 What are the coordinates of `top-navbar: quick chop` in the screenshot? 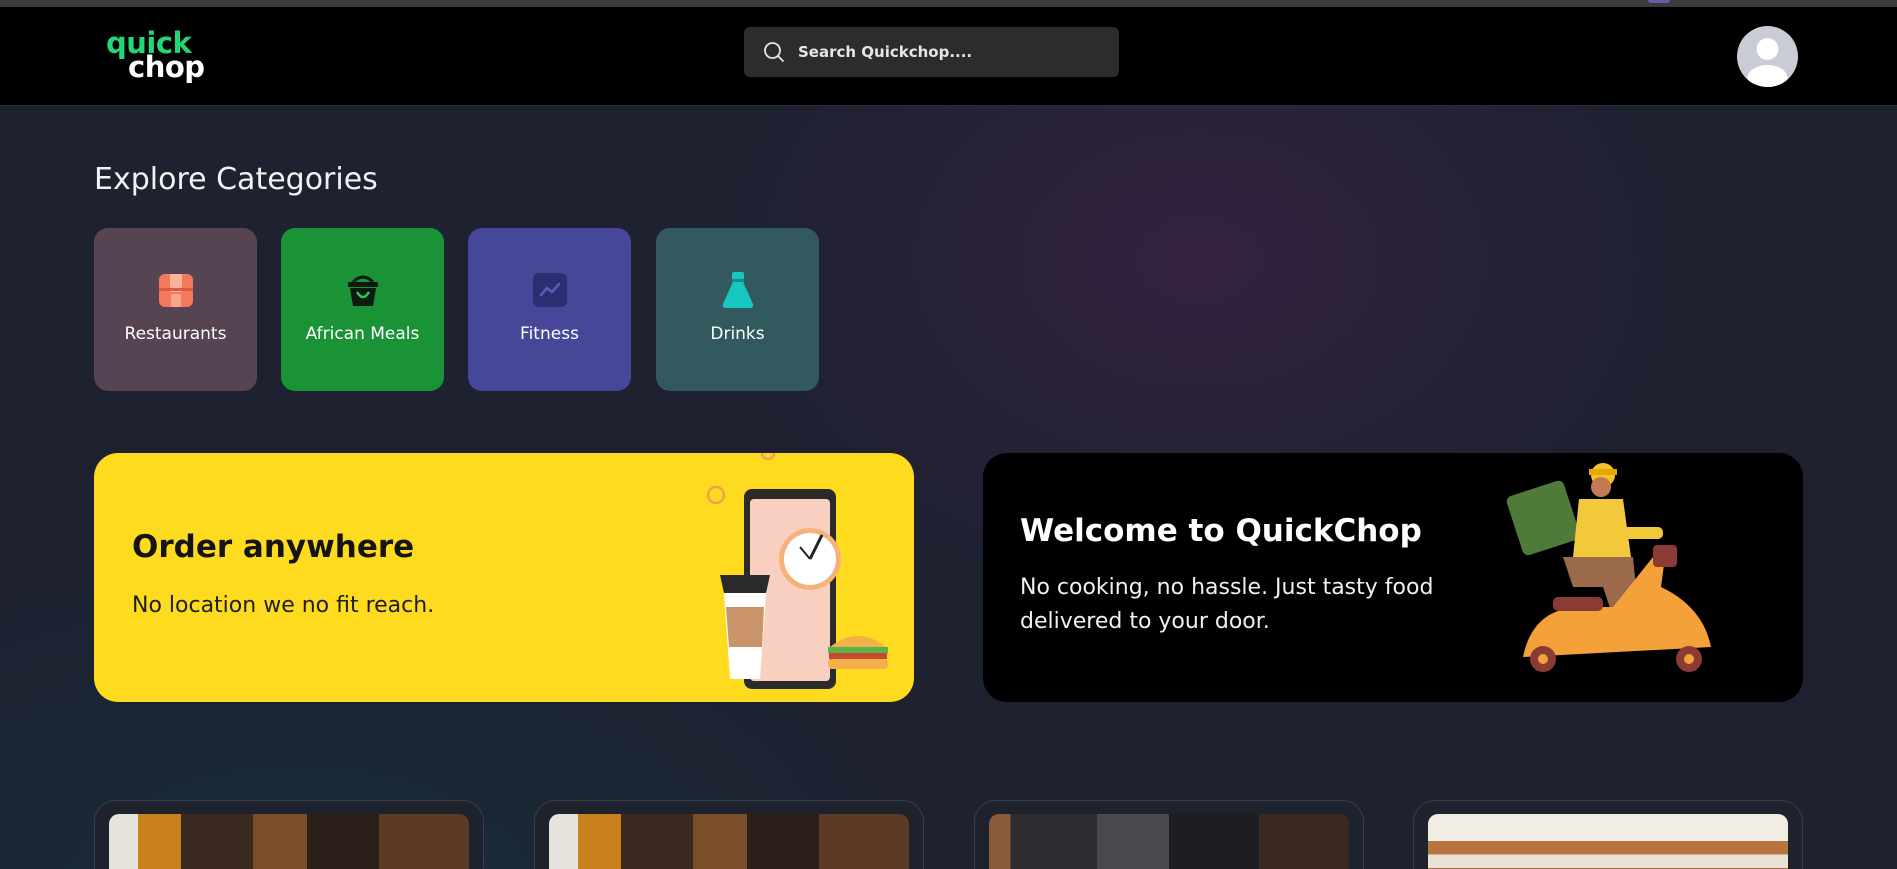 It's located at (948, 56).